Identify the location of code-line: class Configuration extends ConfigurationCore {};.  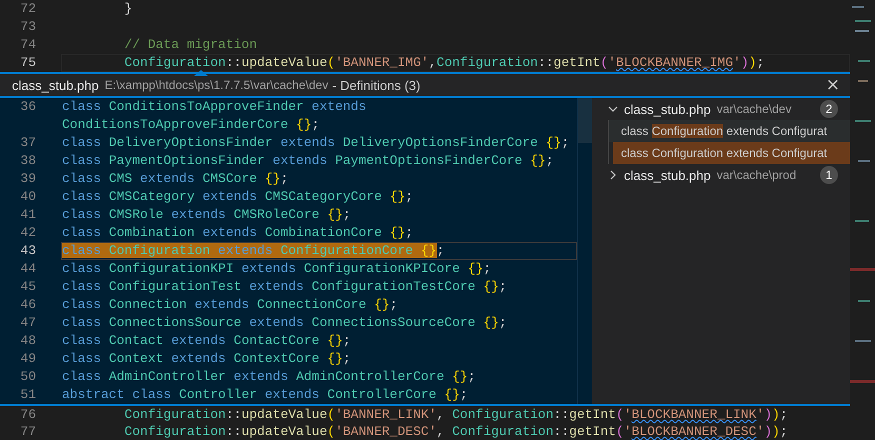
(253, 250).